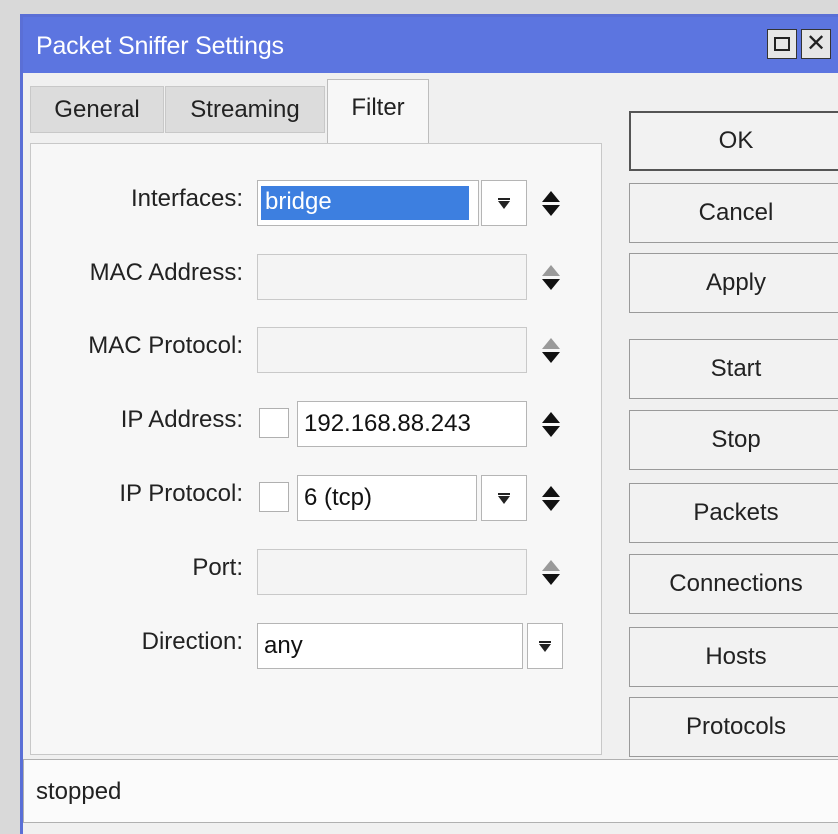 Image resolution: width=838 pixels, height=834 pixels. What do you see at coordinates (186, 198) in the screenshot?
I see `interfaces-label: Interfaces:` at bounding box center [186, 198].